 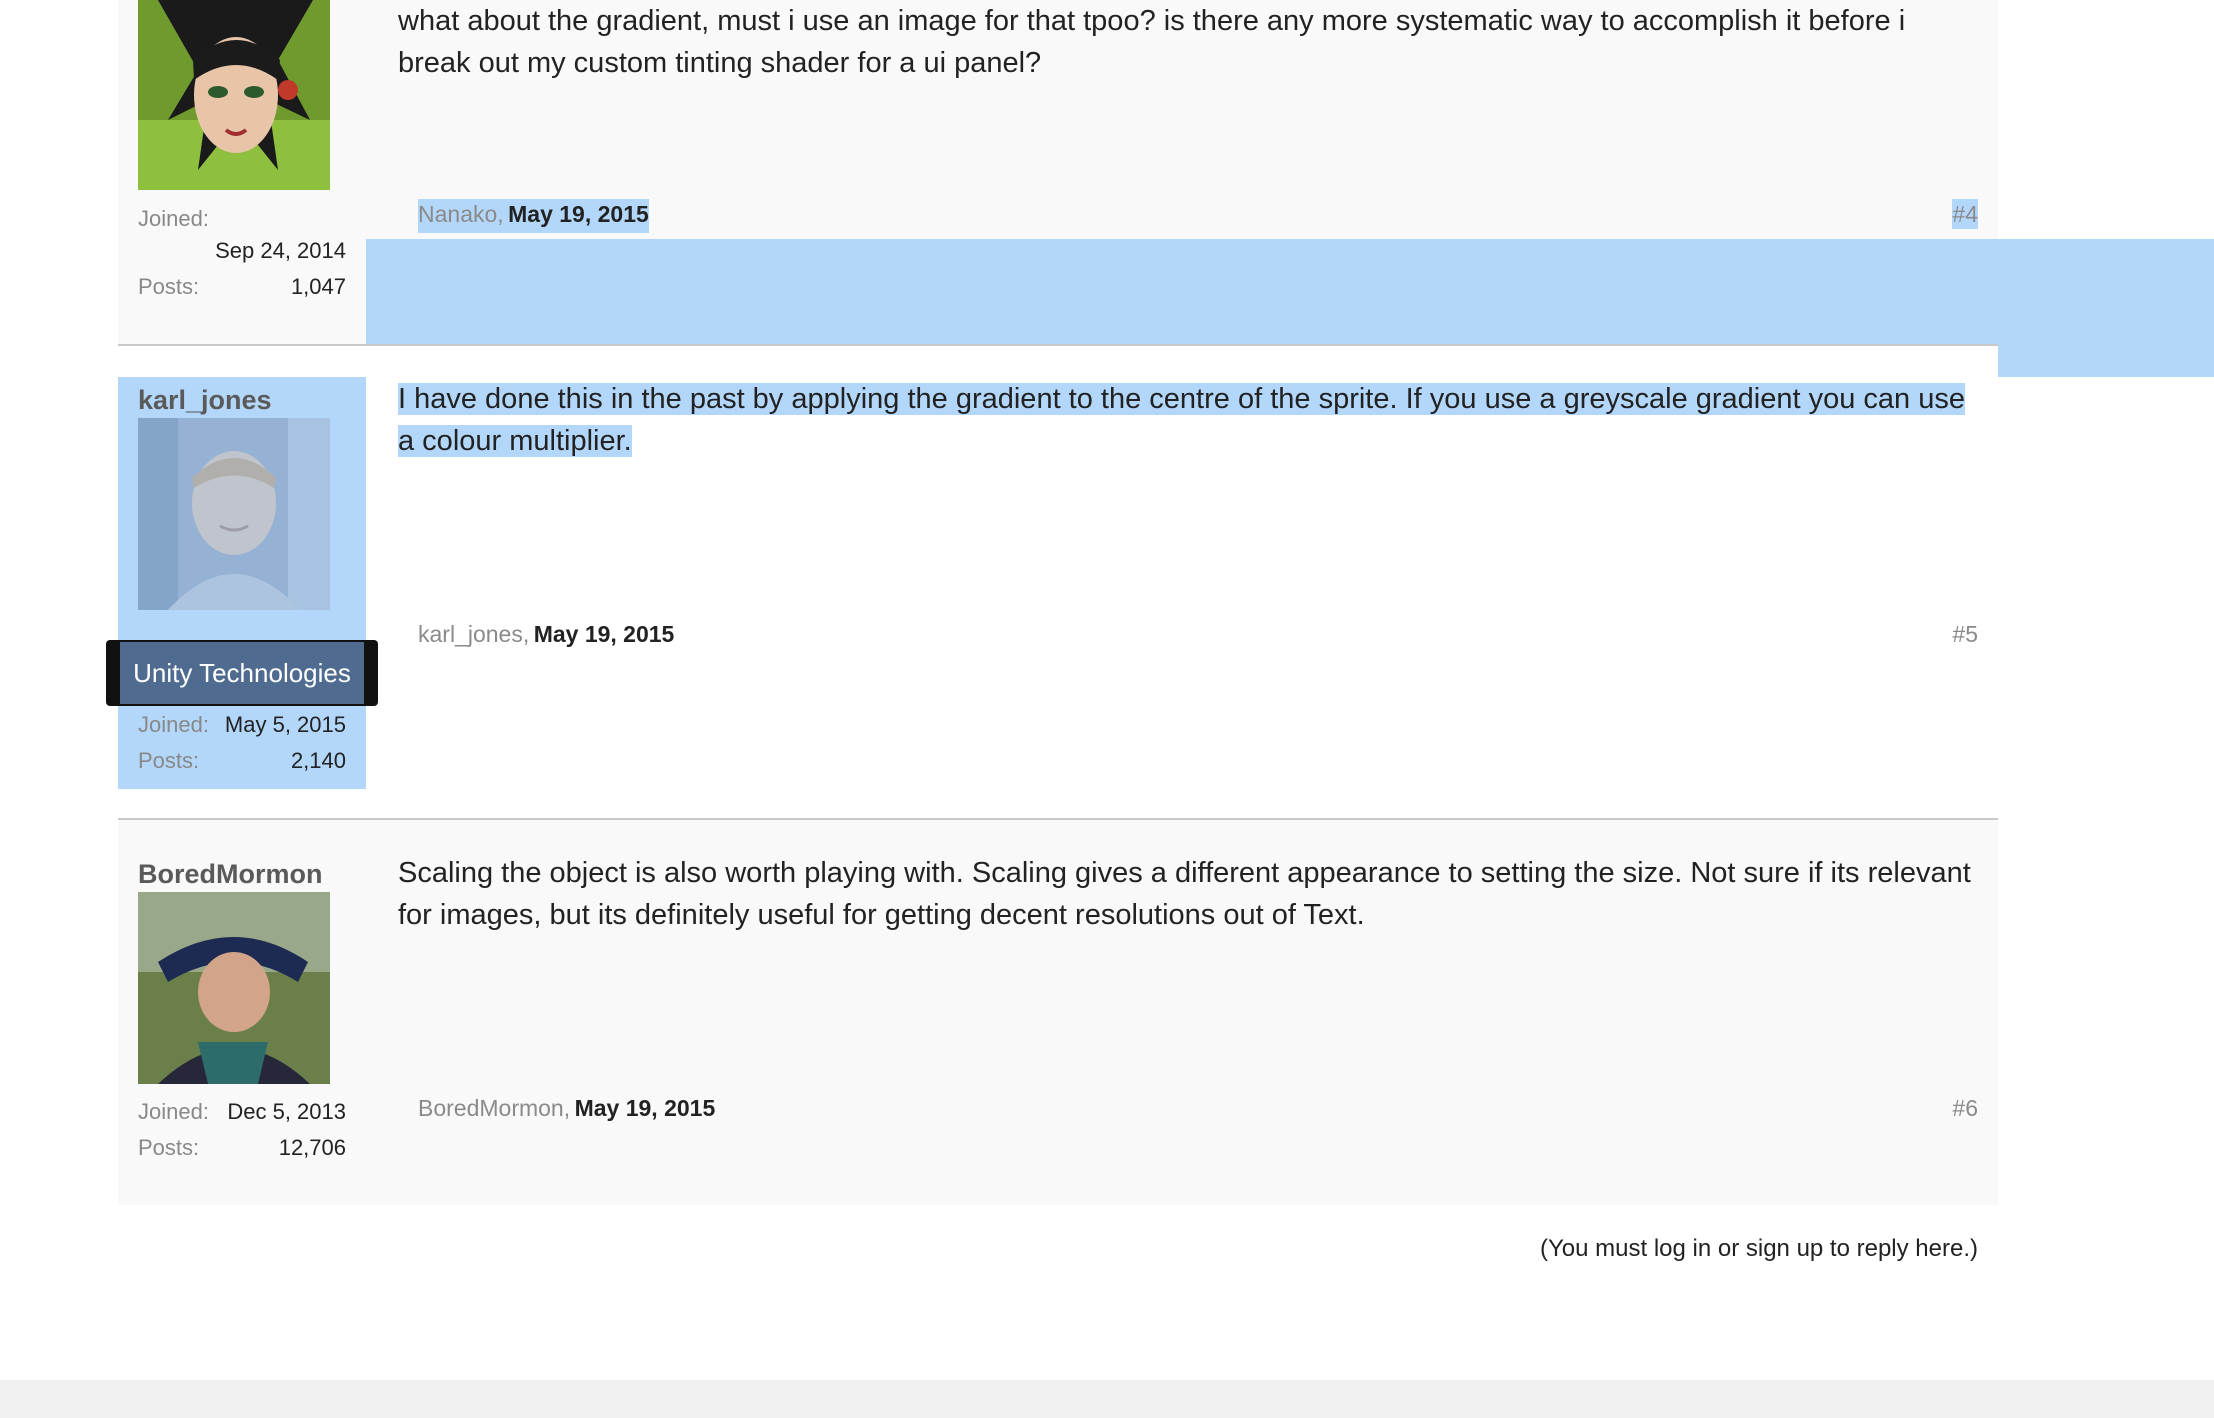 What do you see at coordinates (1965, 634) in the screenshot?
I see `post-number-link: #5` at bounding box center [1965, 634].